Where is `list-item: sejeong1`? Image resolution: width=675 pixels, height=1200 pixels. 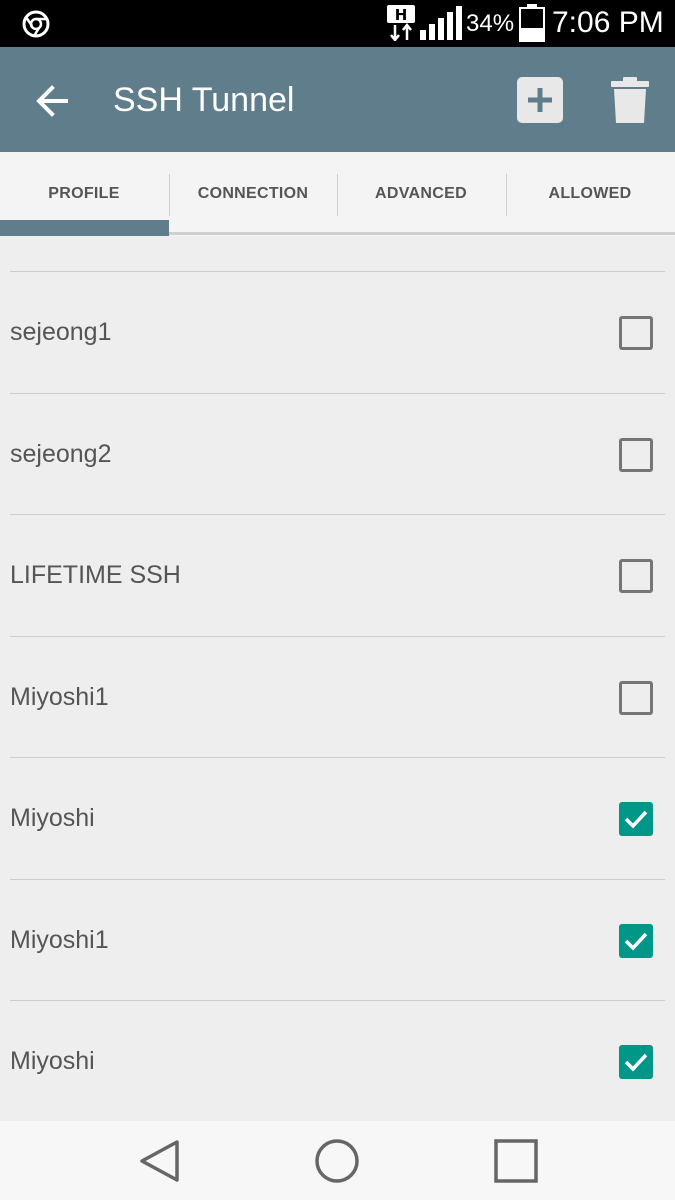
list-item: sejeong1 is located at coordinates (337, 332).